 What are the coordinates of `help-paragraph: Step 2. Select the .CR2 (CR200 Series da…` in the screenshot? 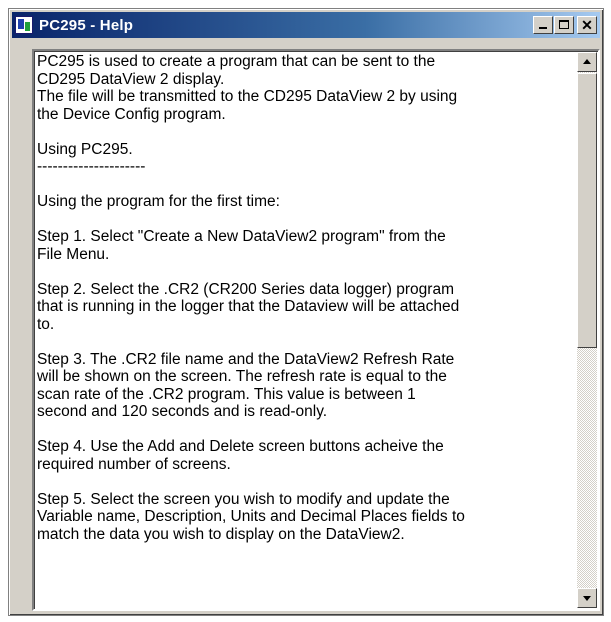 It's located at (248, 306).